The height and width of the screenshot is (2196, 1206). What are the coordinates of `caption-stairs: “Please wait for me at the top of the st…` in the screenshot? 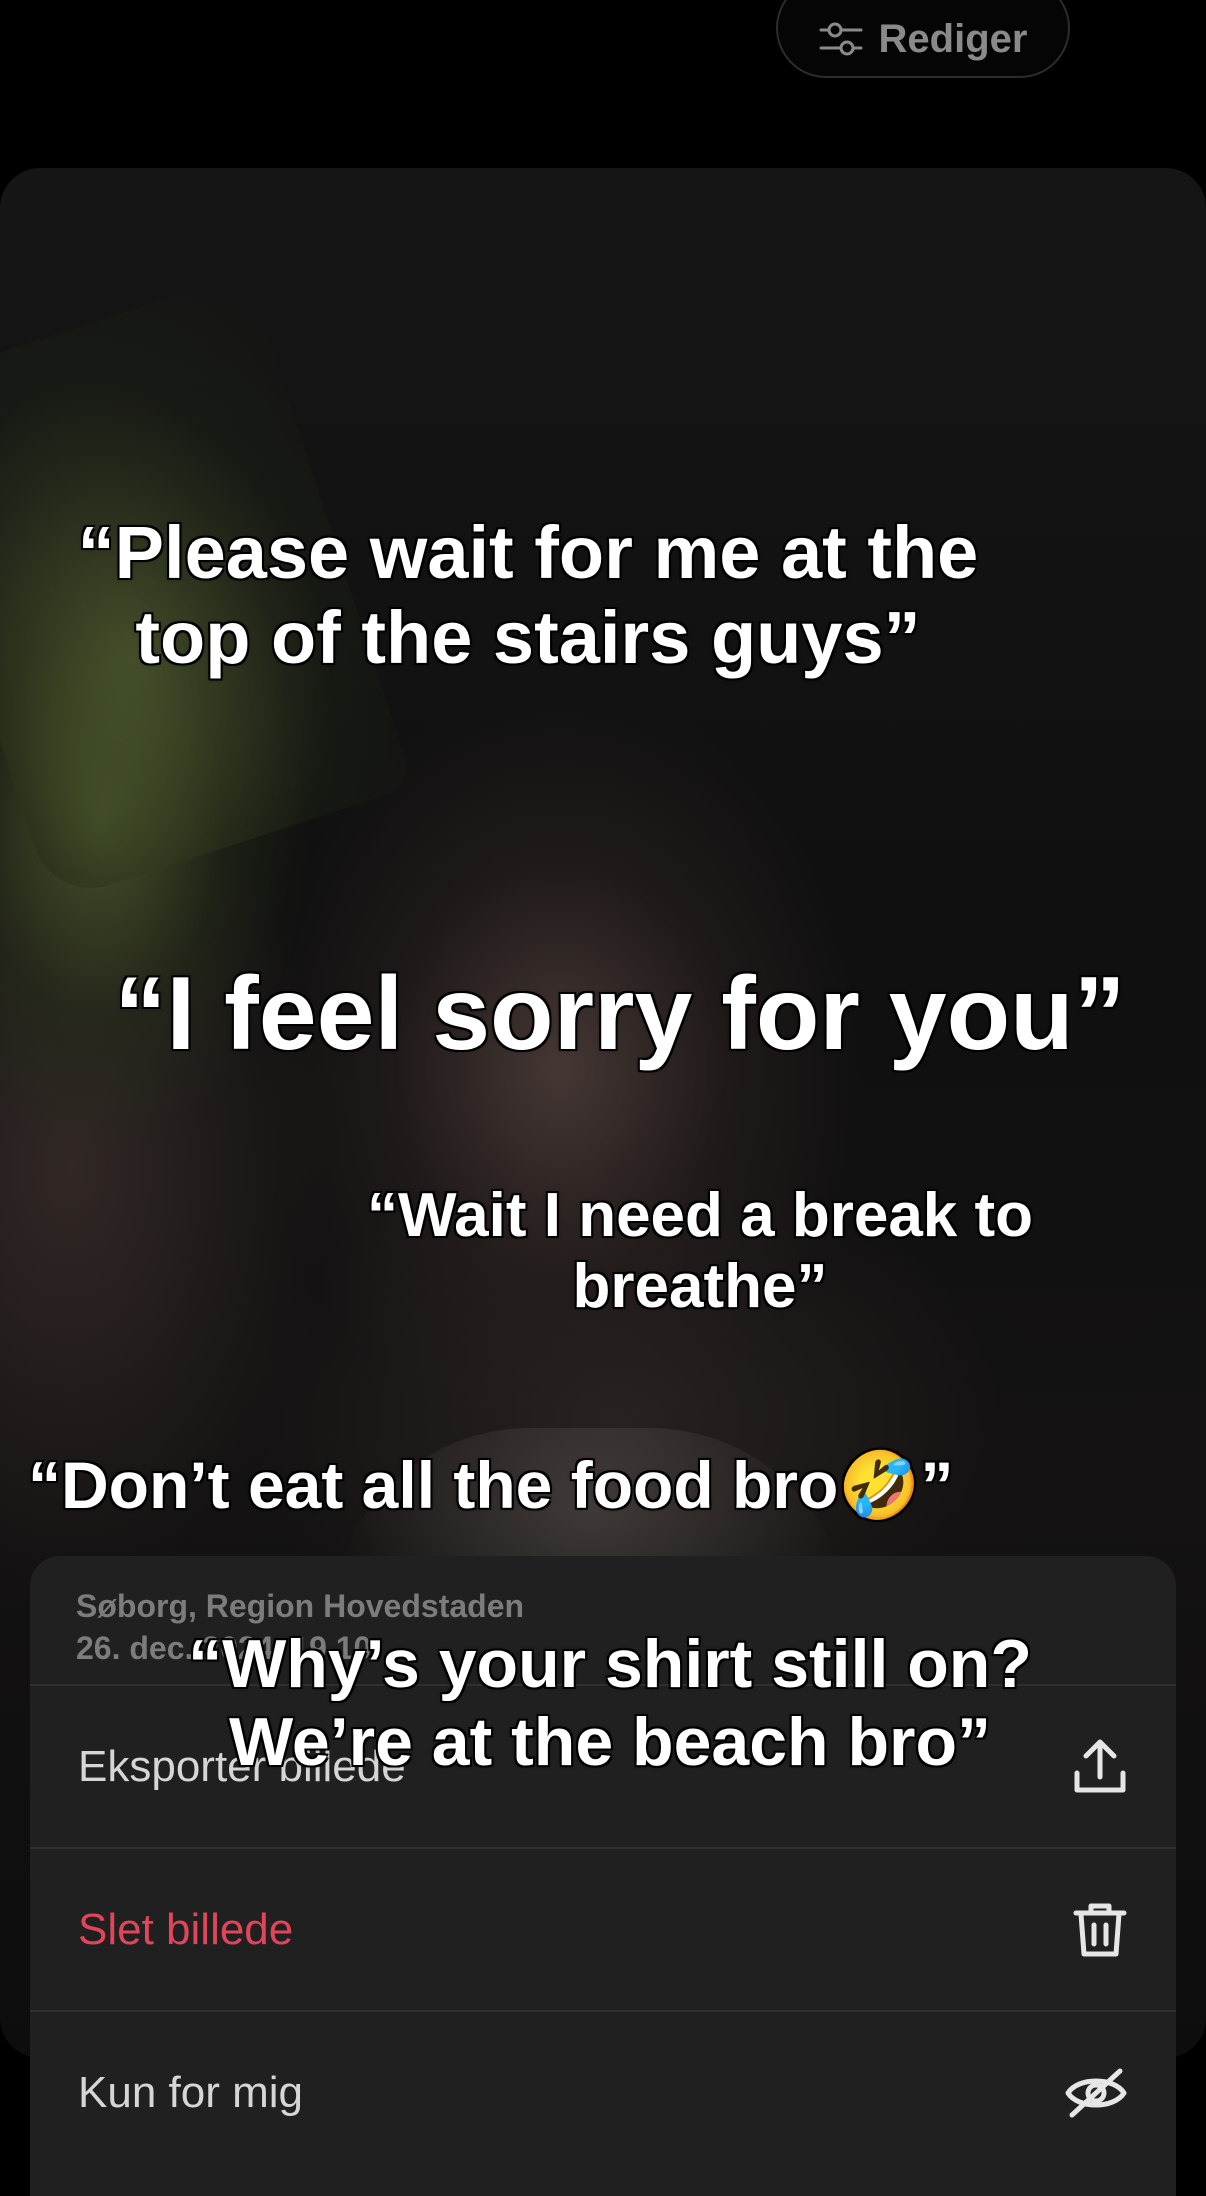 It's located at (528, 595).